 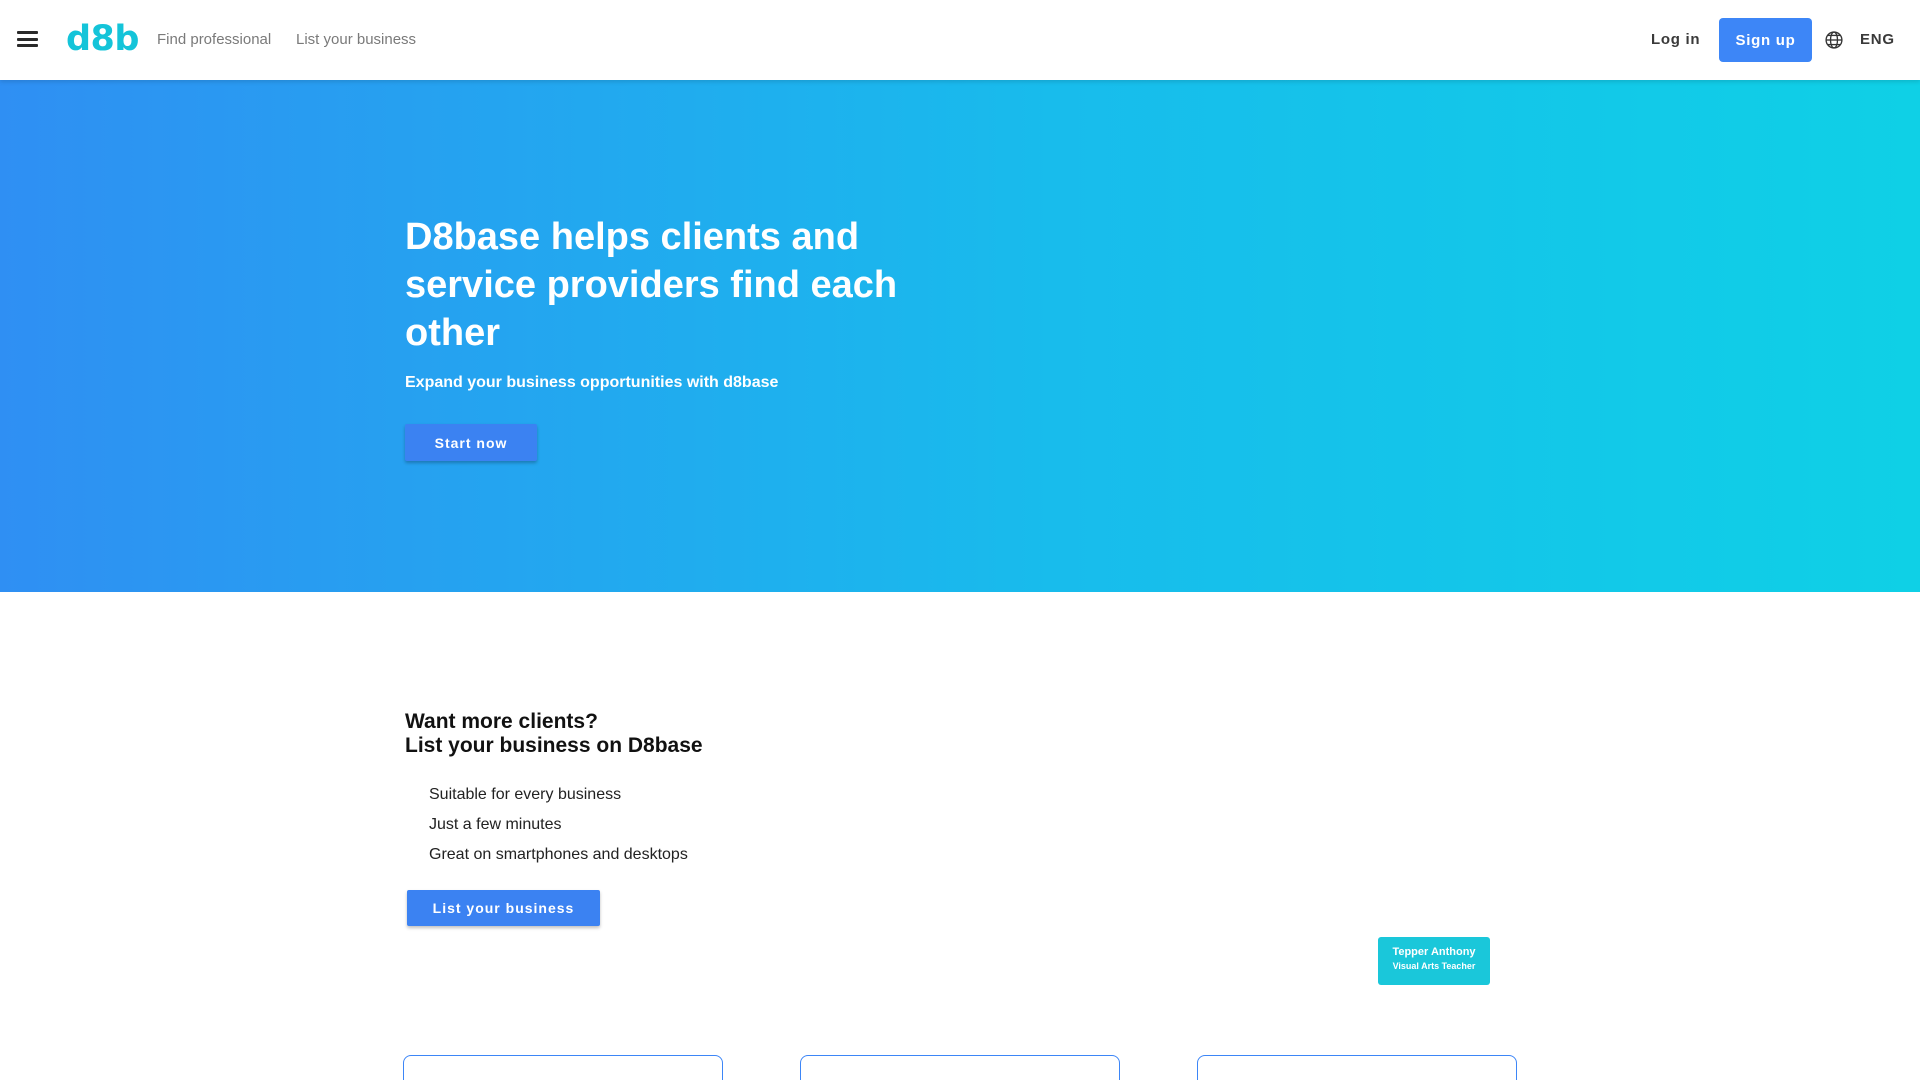 What do you see at coordinates (1834, 40) in the screenshot?
I see `globe-icon` at bounding box center [1834, 40].